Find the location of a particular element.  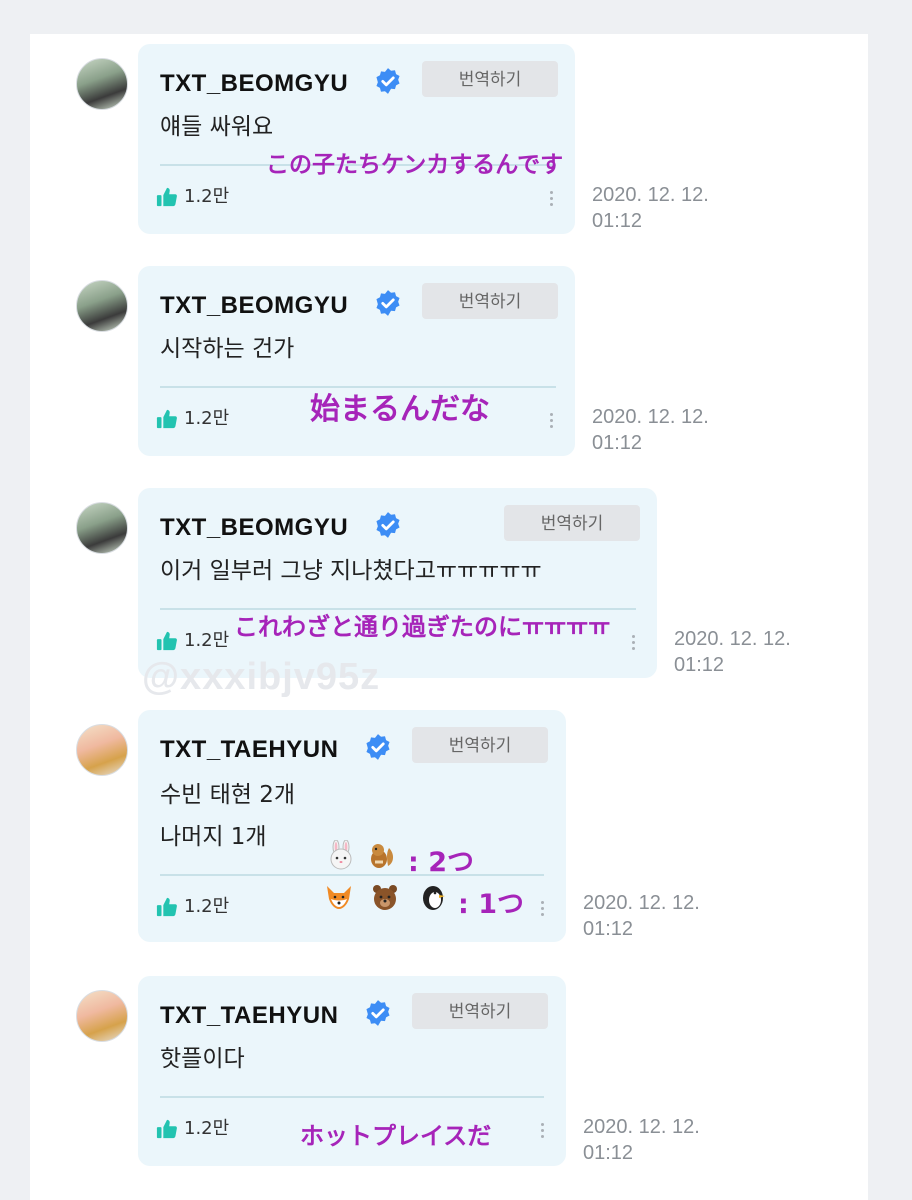

comment-text: 수빈 태현 2개 is located at coordinates (228, 795).